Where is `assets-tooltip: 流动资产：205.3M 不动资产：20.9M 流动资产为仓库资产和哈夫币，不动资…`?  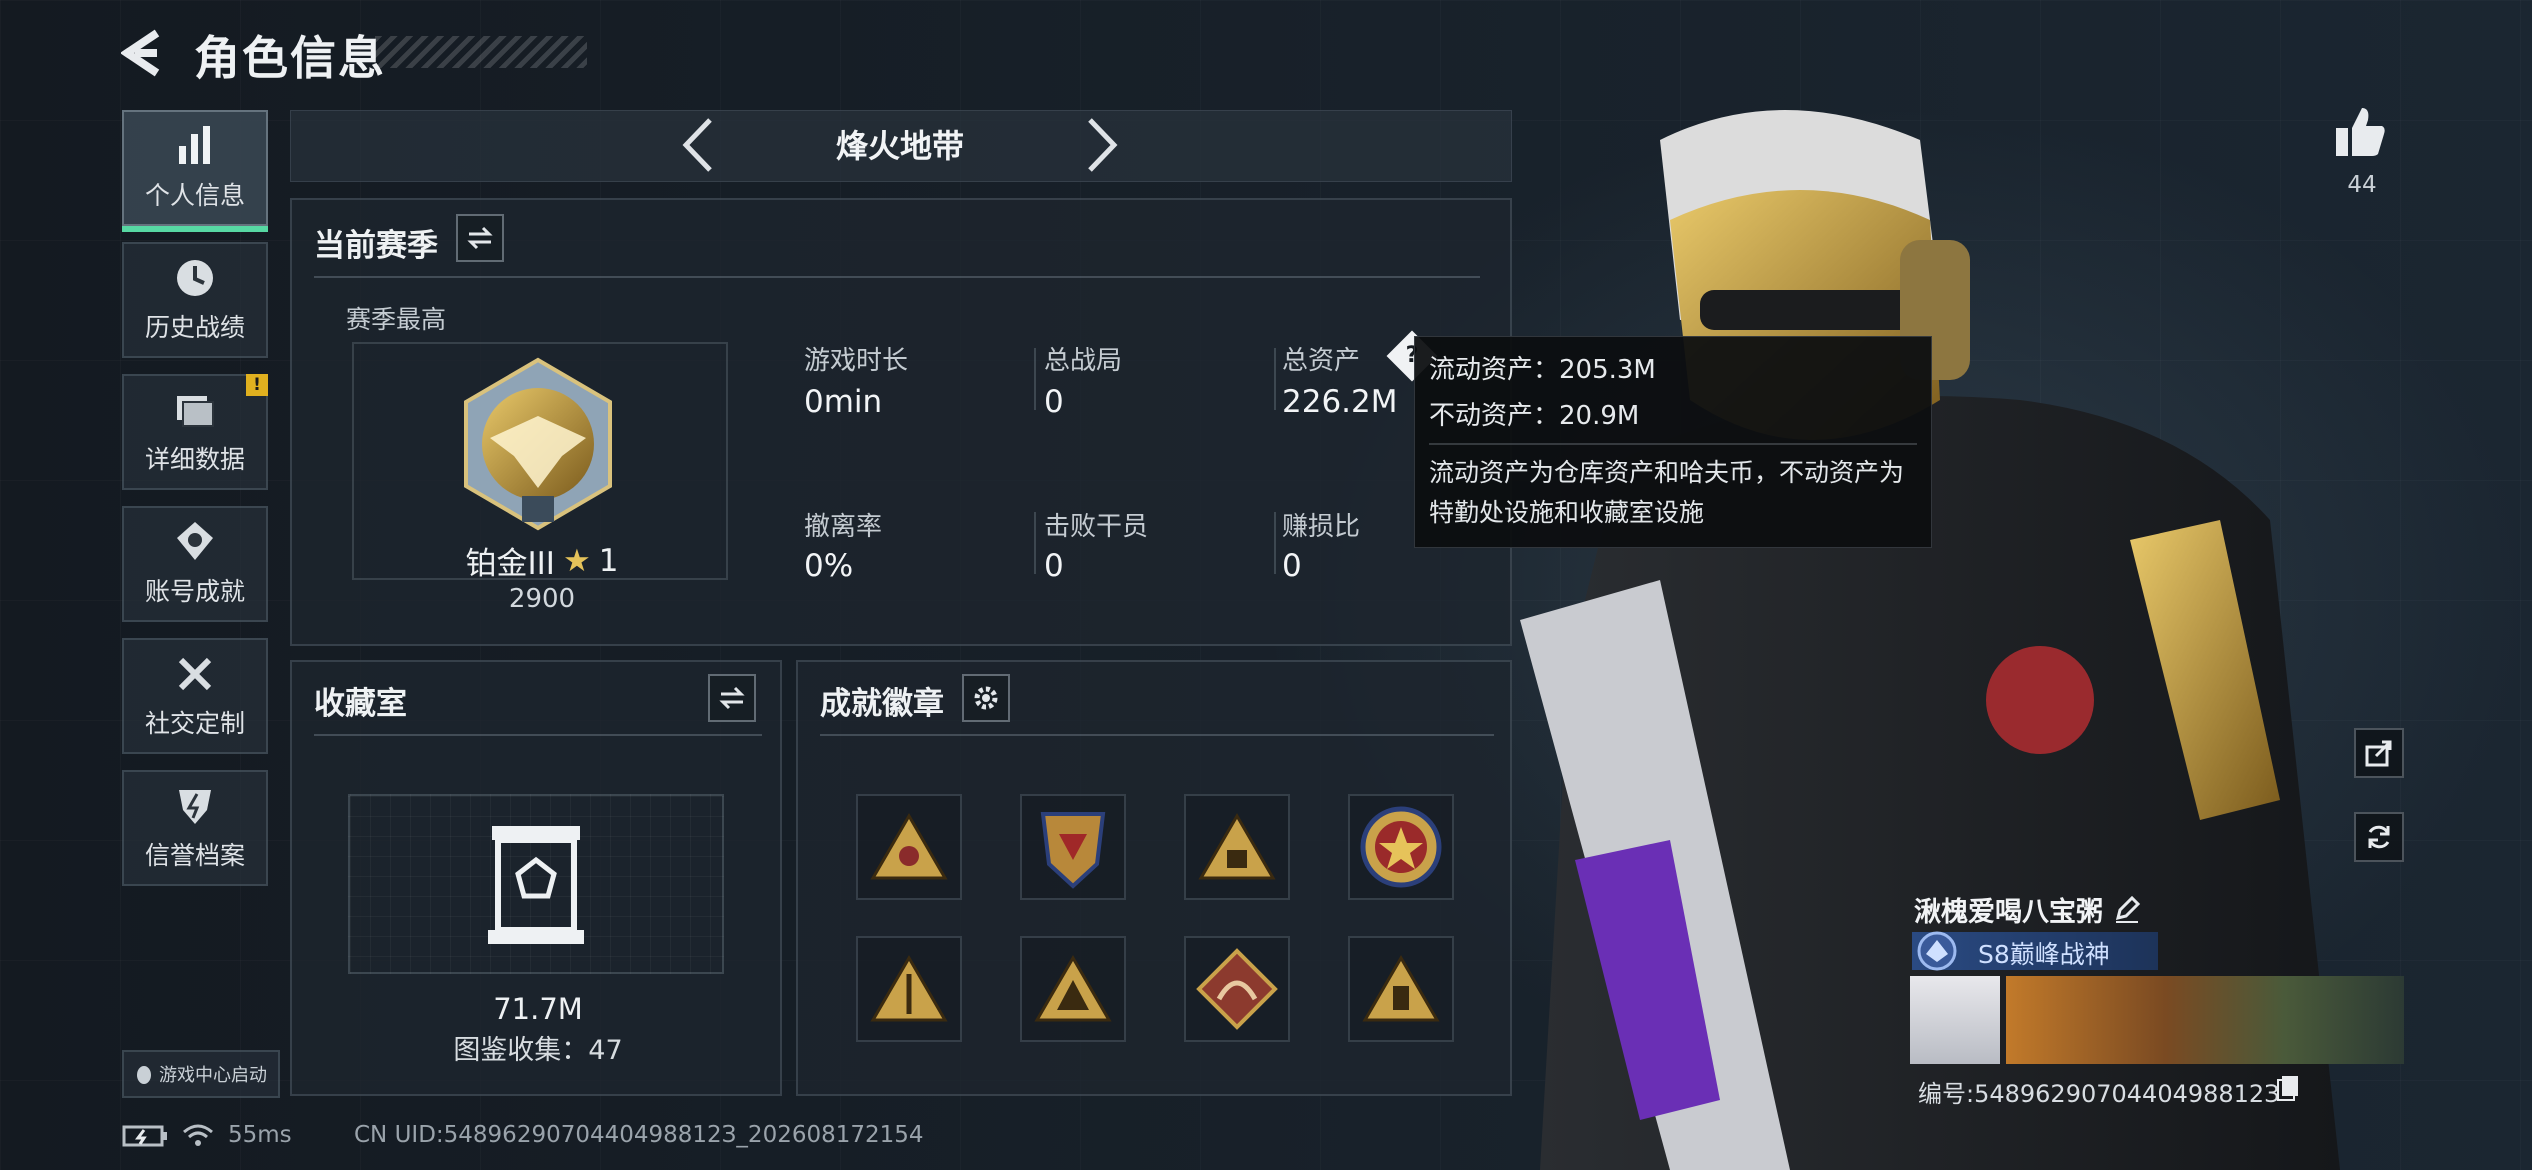
assets-tooltip: 流动资产：205.3M 不动资产：20.9M 流动资产为仓库资产和哈夫币，不动资… is located at coordinates (1673, 442).